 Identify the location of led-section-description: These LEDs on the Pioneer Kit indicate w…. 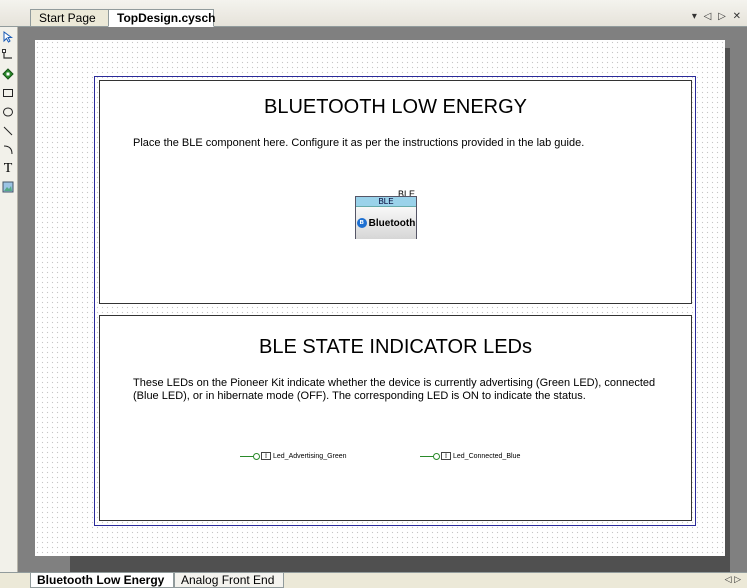
(394, 389).